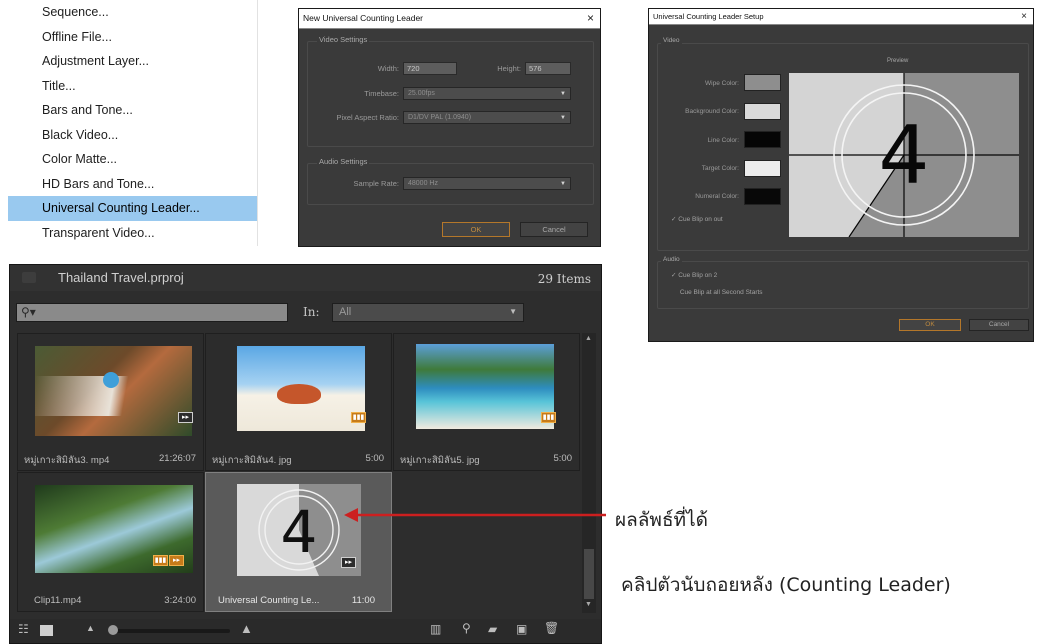 The height and width of the screenshot is (644, 1038). Describe the element at coordinates (509, 68) in the screenshot. I see `height-label: Height:` at that location.